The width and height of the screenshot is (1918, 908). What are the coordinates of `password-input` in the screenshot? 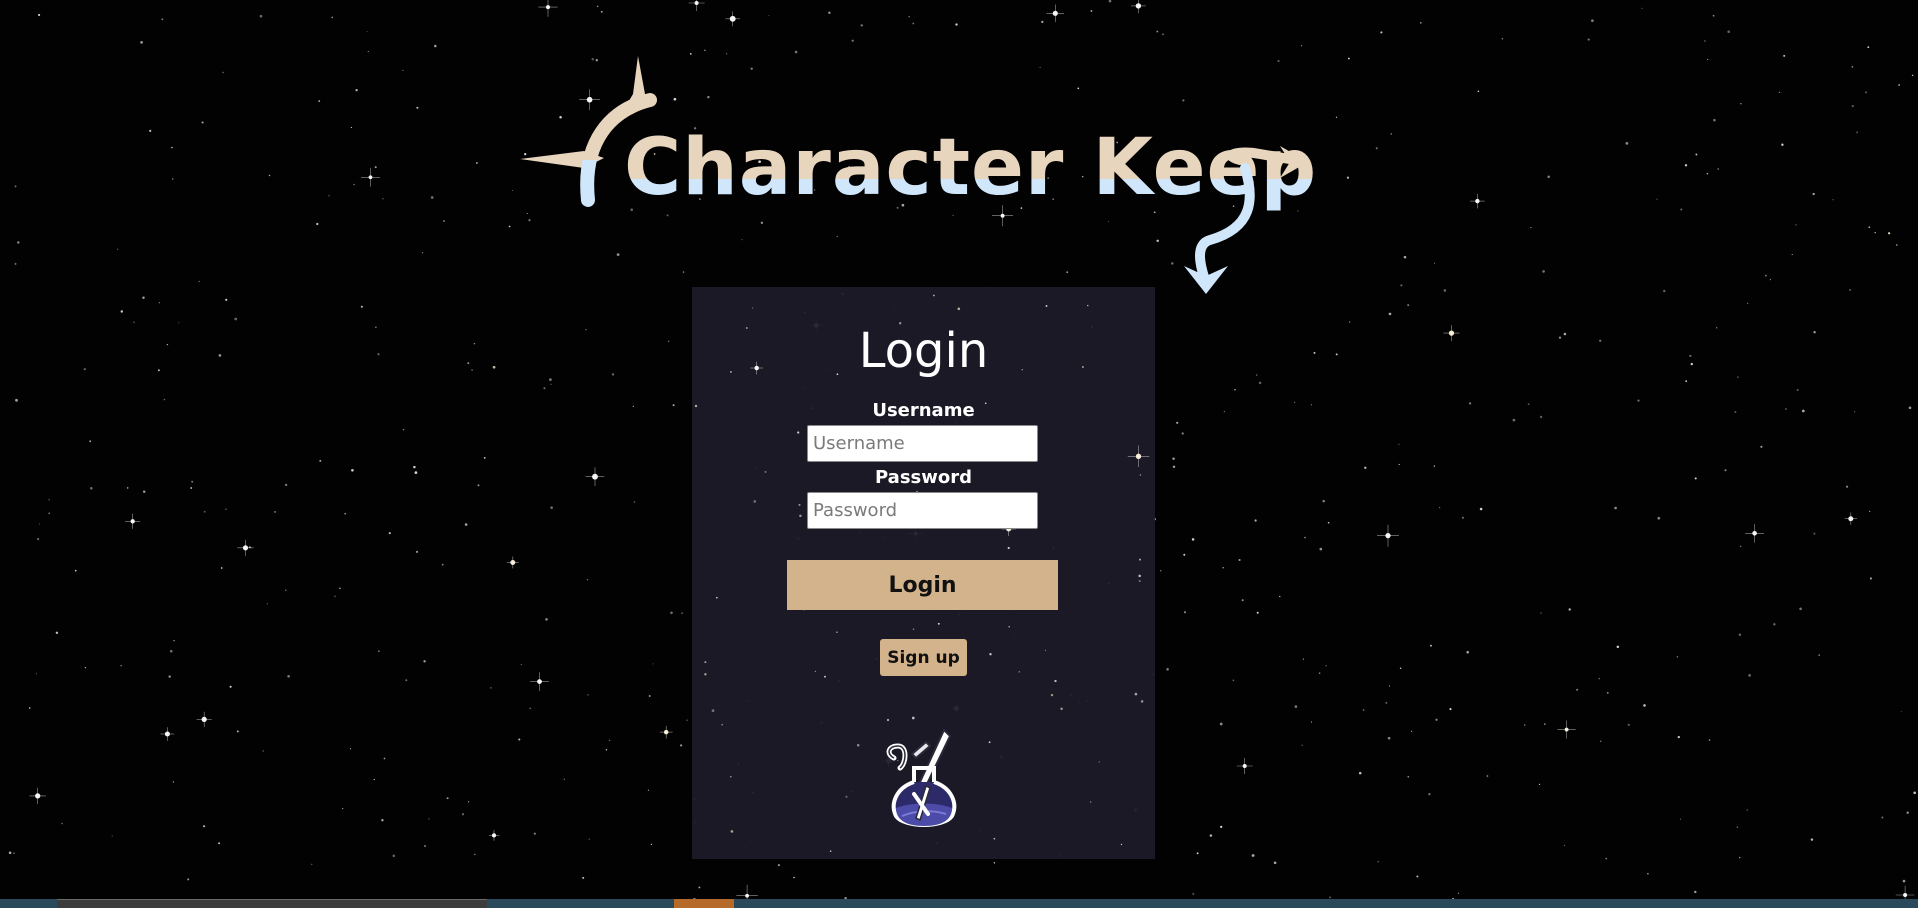 It's located at (922, 510).